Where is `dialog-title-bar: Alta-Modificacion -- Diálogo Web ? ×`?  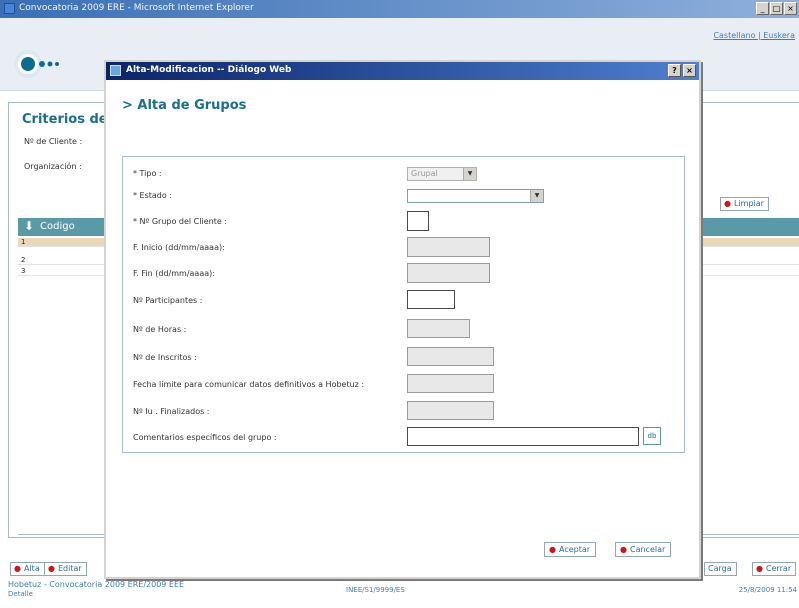 dialog-title-bar: Alta-Modificacion -- Diálogo Web ? × is located at coordinates (402, 71).